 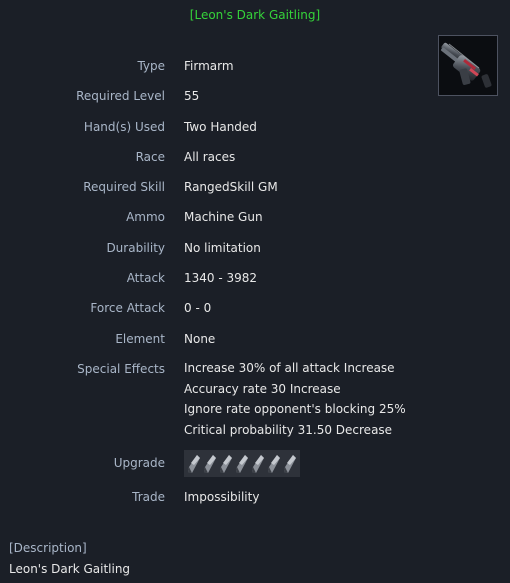 I want to click on stat-row-element: Element None, so click(x=255, y=341).